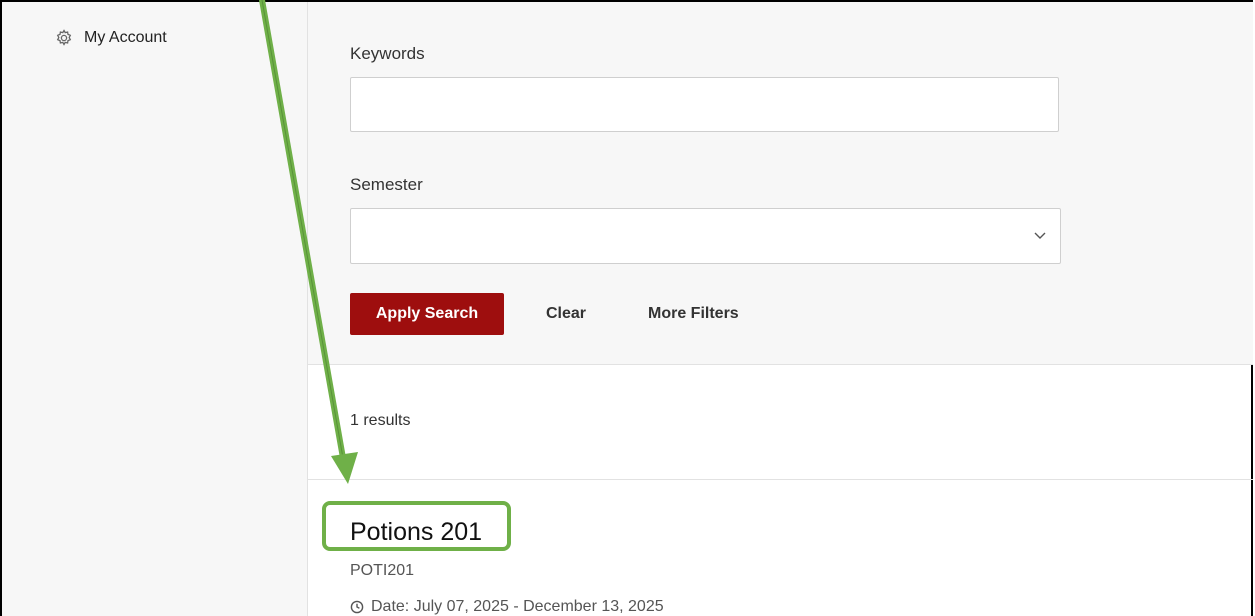 The height and width of the screenshot is (616, 1255). Describe the element at coordinates (125, 37) in the screenshot. I see `sidebar-item-label: My Account` at that location.